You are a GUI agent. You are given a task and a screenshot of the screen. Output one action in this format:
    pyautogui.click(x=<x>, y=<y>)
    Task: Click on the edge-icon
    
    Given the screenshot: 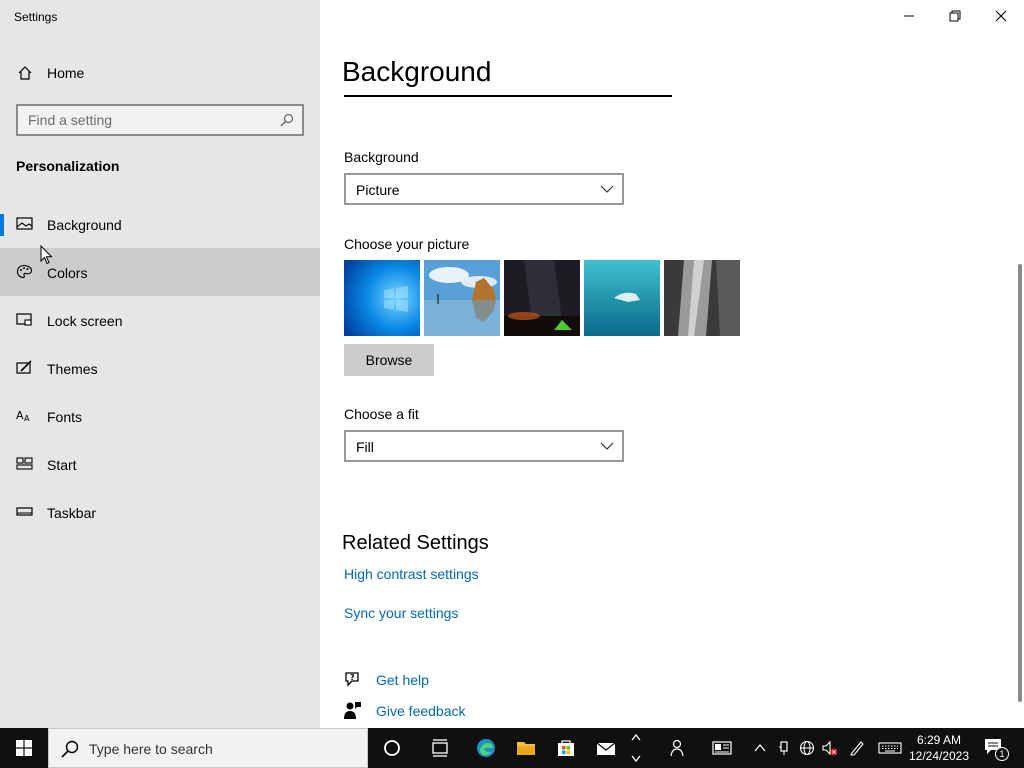 What is the action you would take?
    pyautogui.click(x=486, y=748)
    